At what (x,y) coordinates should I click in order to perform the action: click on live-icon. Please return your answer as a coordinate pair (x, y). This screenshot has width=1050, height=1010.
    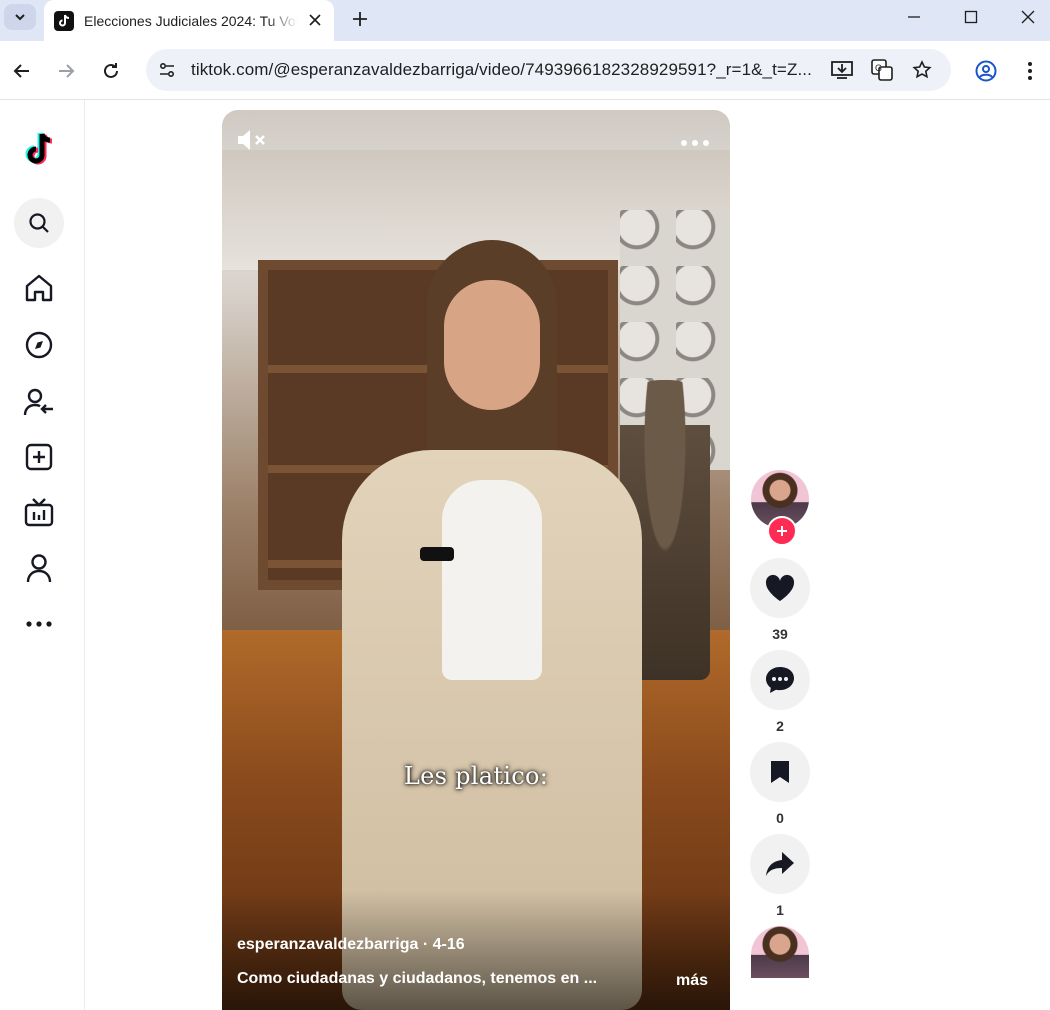
    Looking at the image, I should click on (39, 512).